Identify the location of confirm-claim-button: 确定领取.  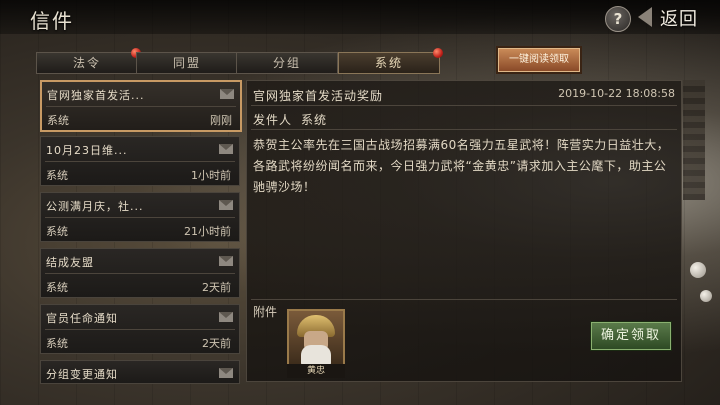
(631, 336).